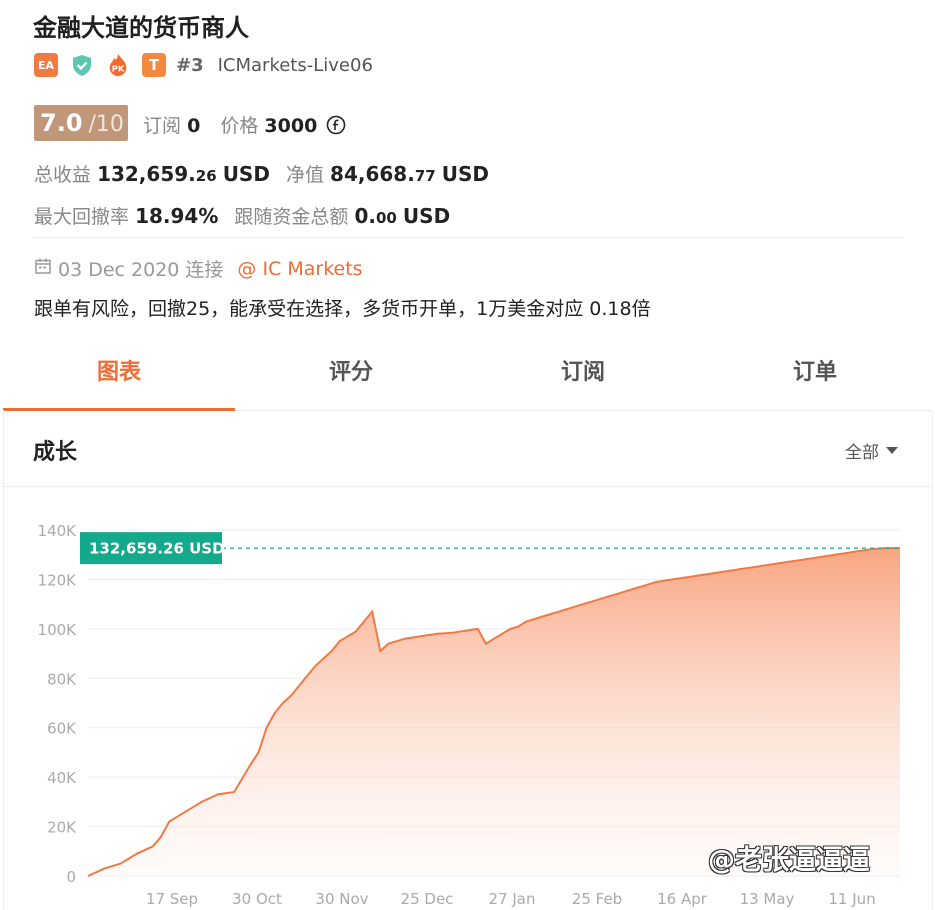 Image resolution: width=935 pixels, height=910 pixels. I want to click on y-tick-label: 120K, so click(58, 580).